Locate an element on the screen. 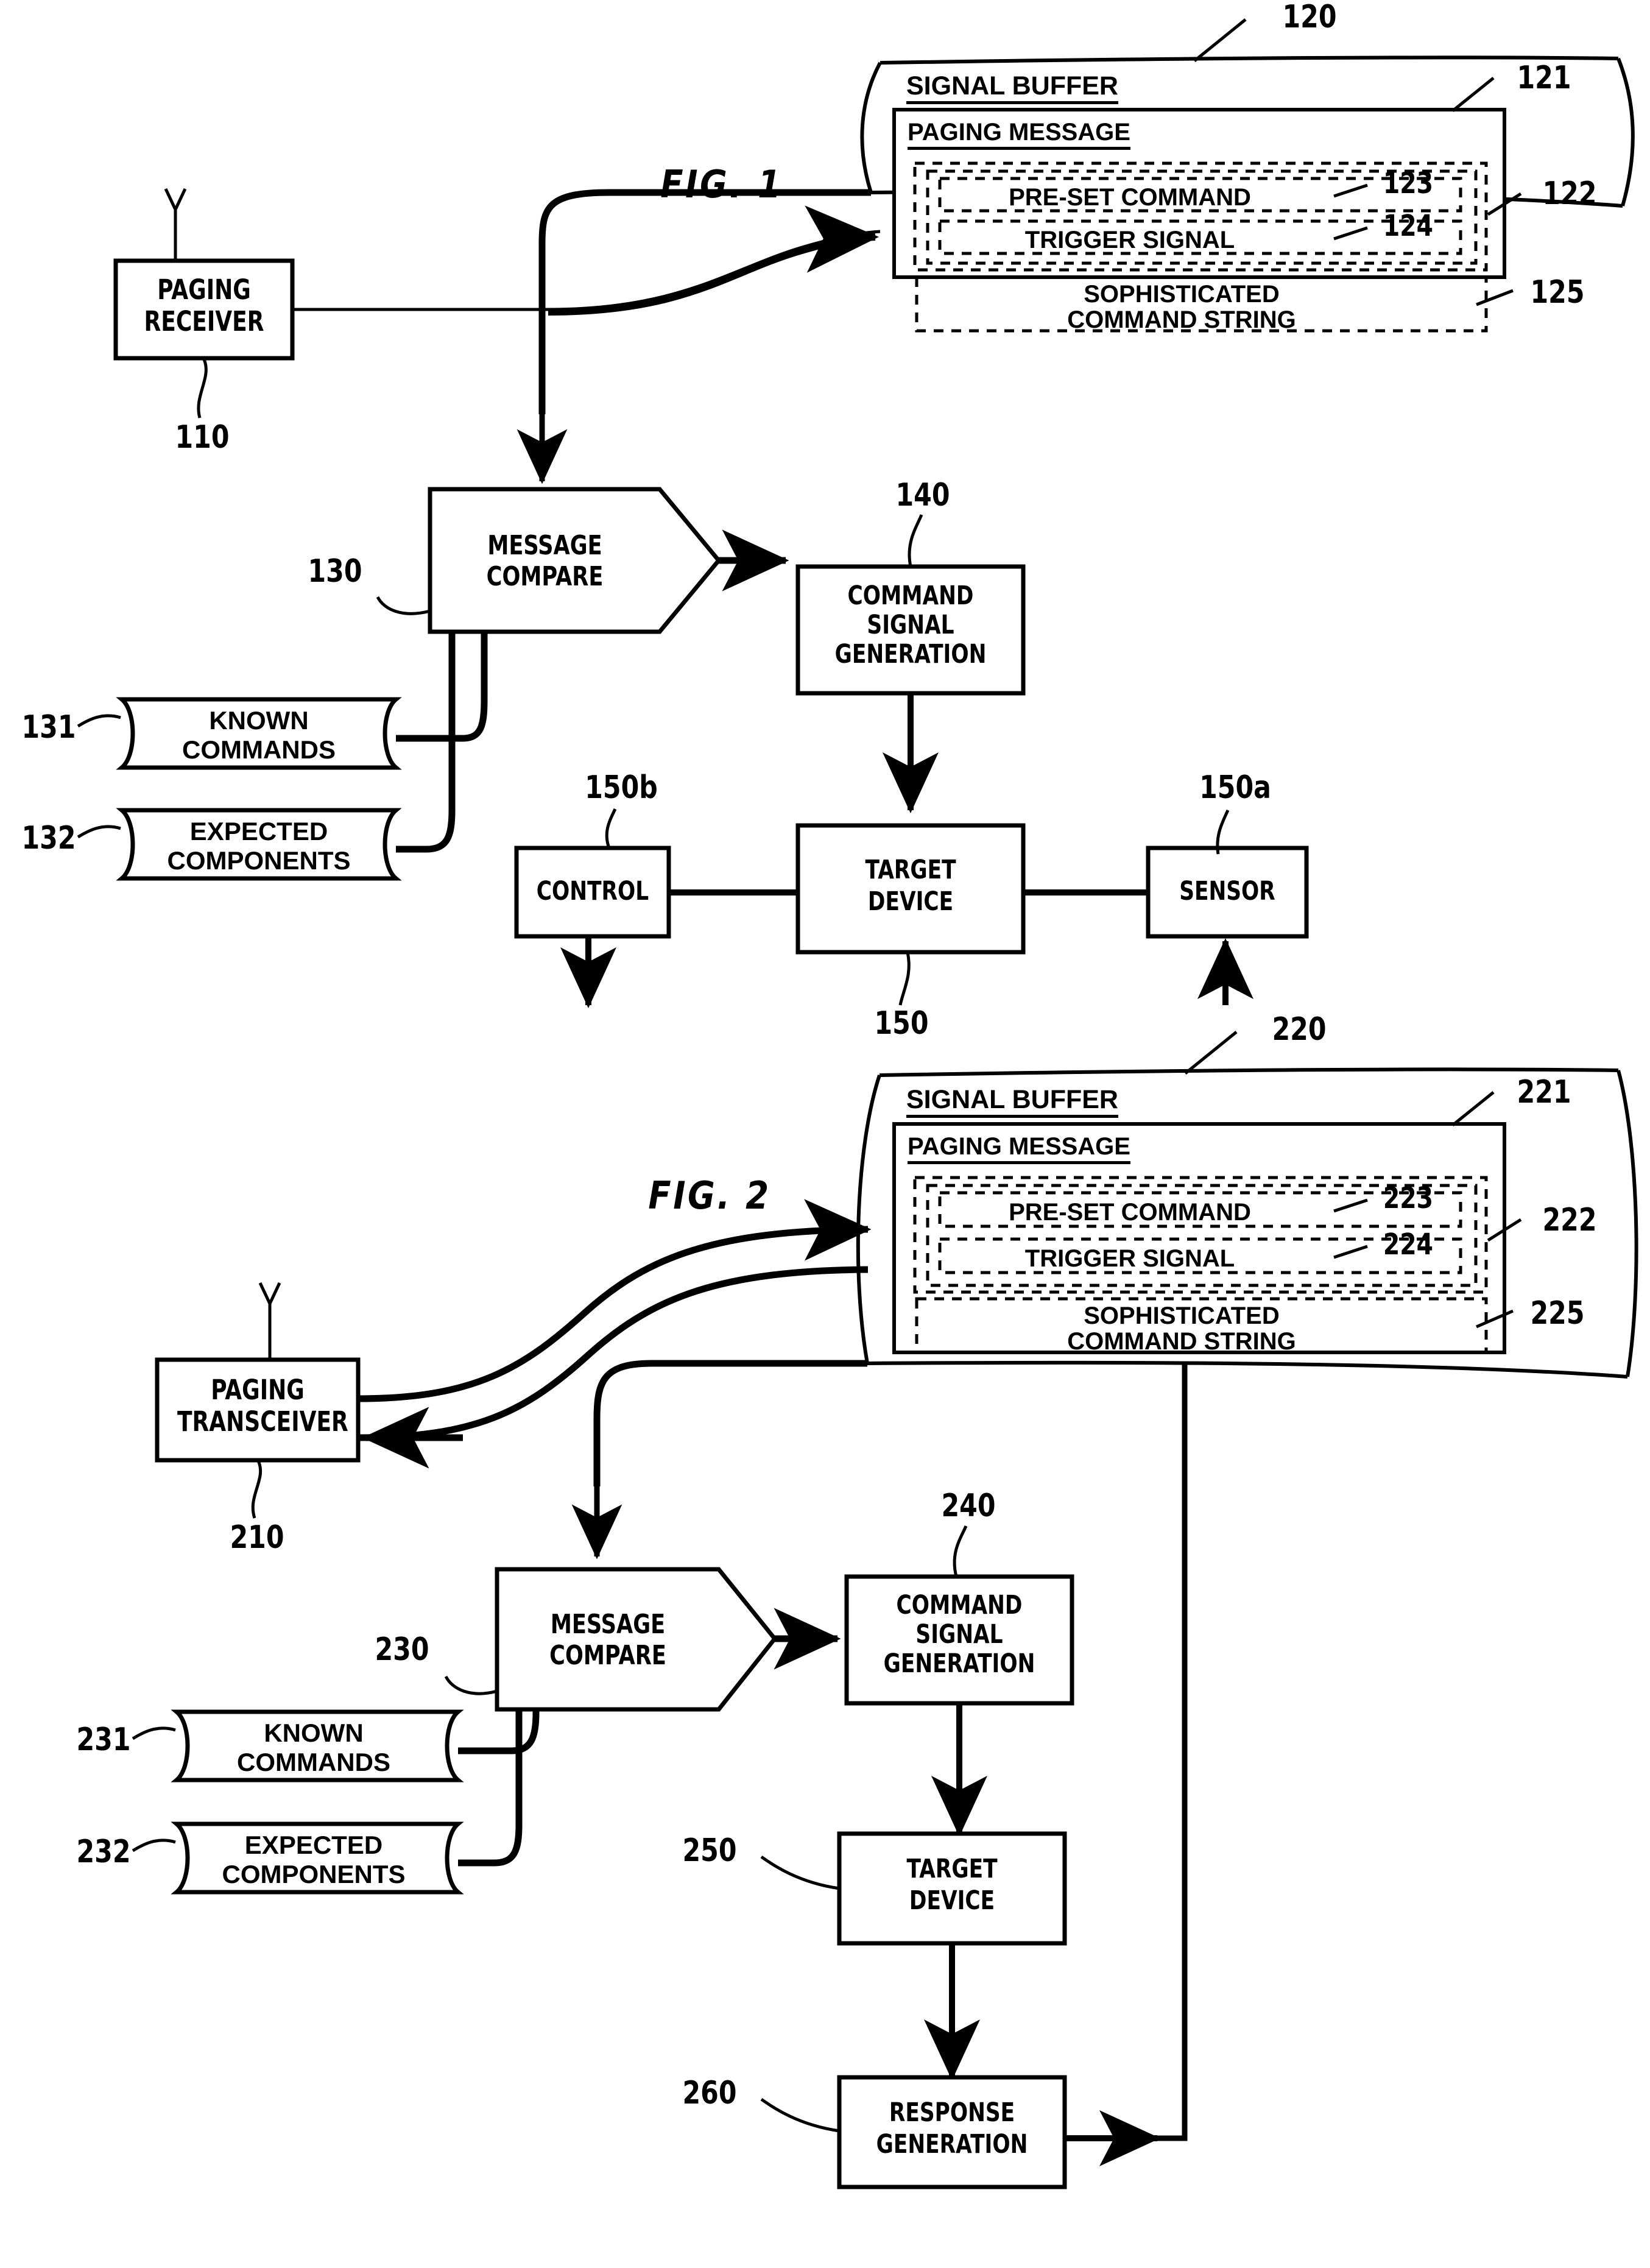  fig2-paging-transceiver-line1: PAGING is located at coordinates (258, 1390).